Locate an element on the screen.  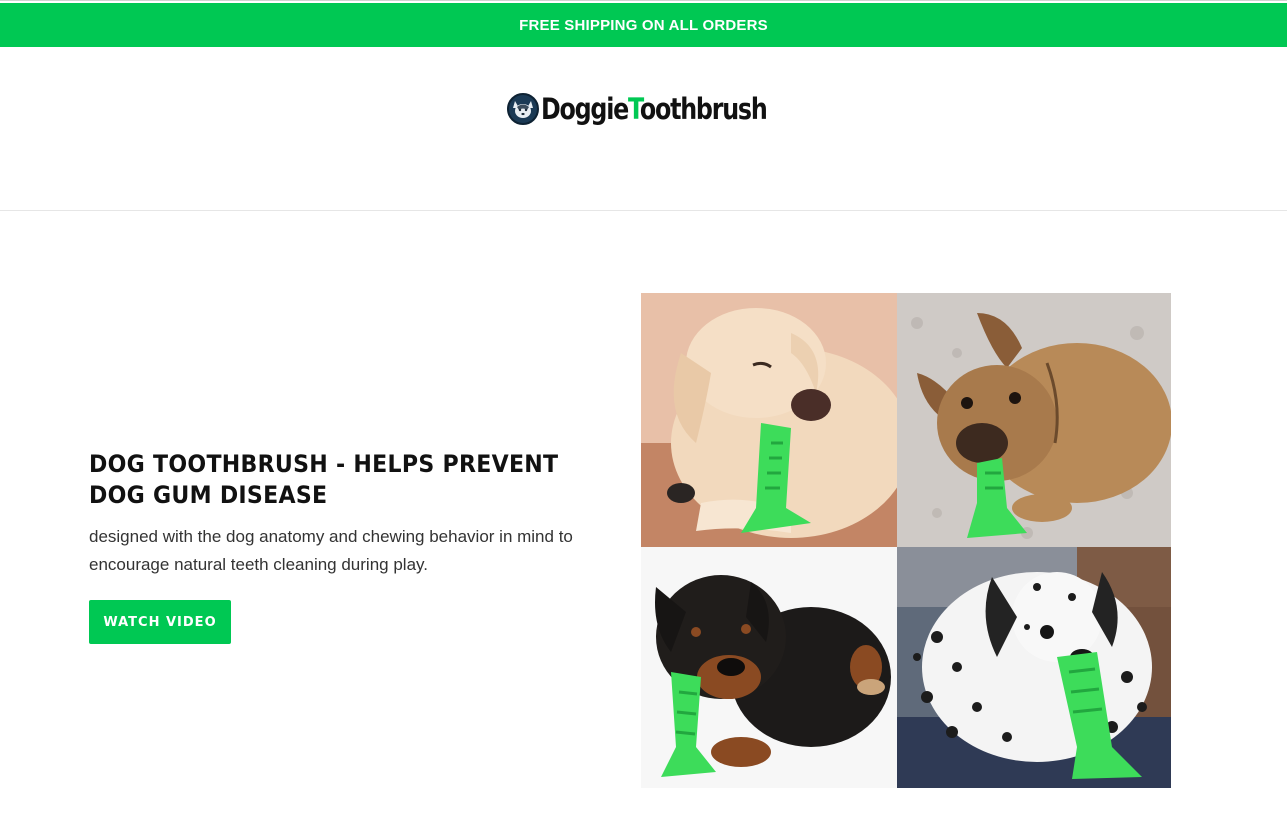
announcement-bar: FREE SHIPPING ON ALL ORDERS is located at coordinates (643, 25).